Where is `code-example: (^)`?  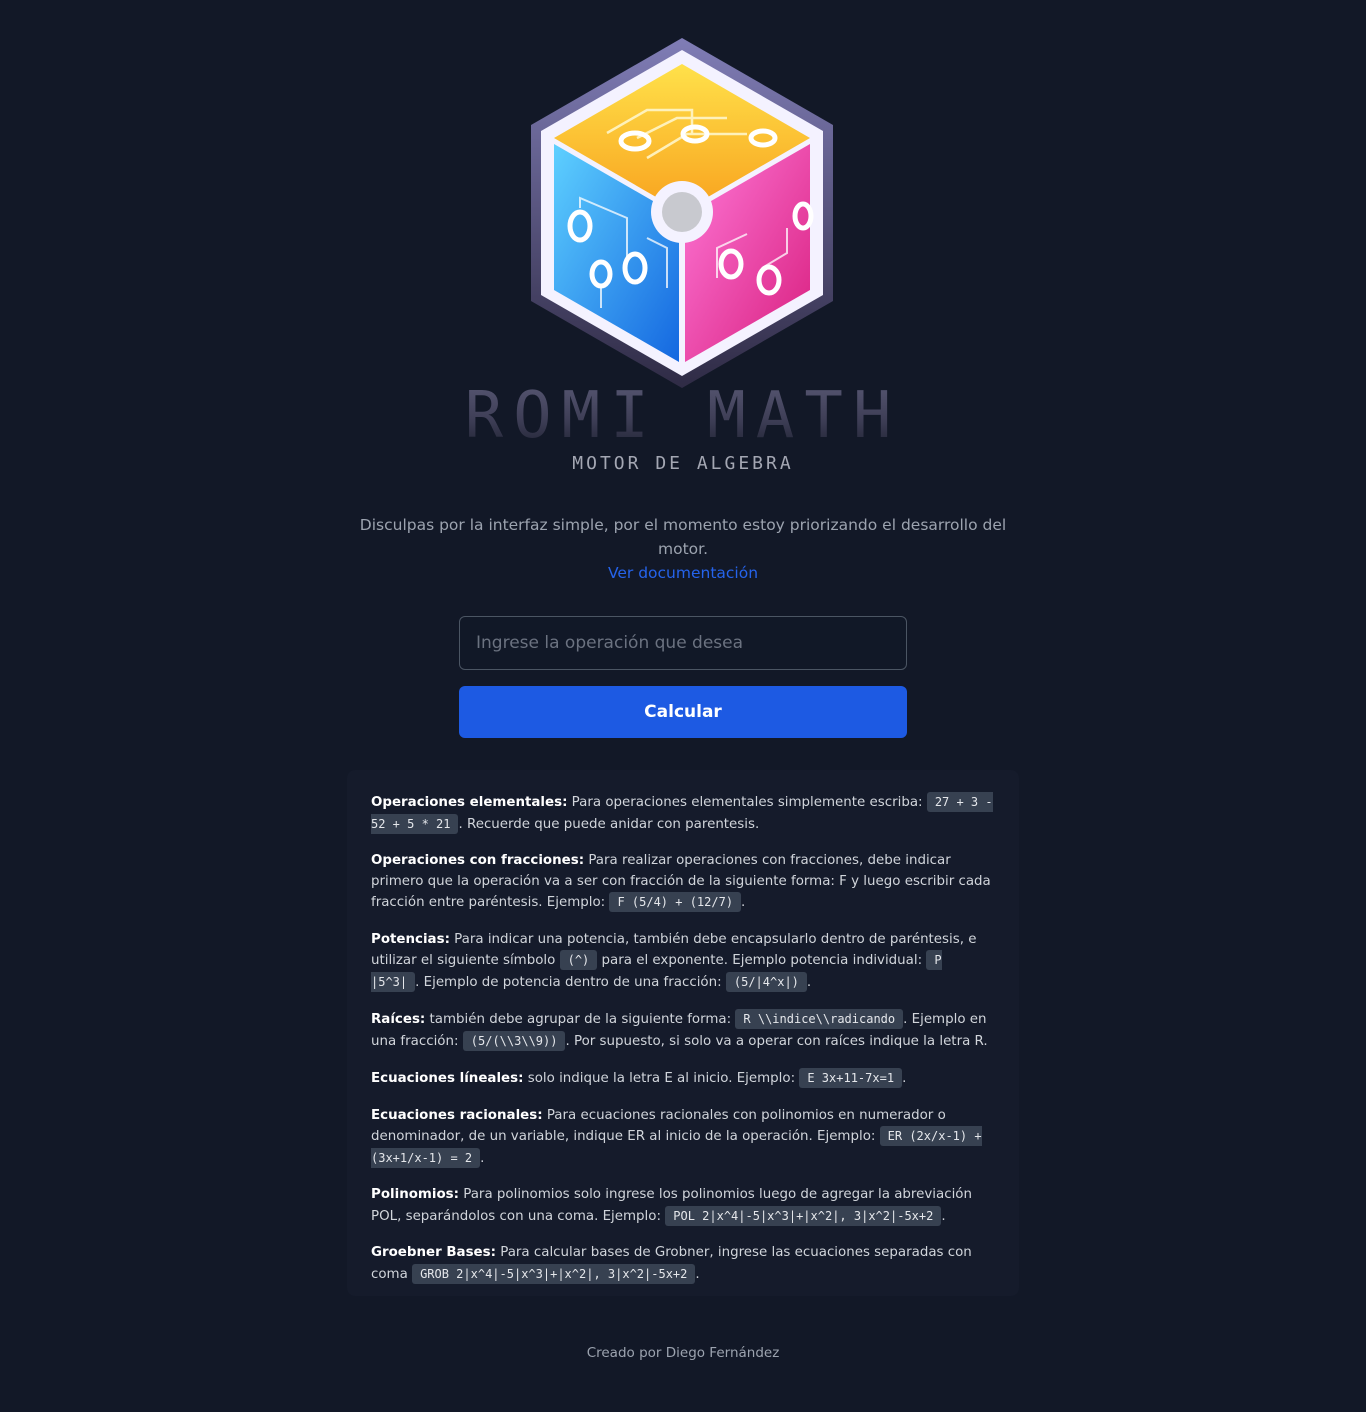 code-example: (^) is located at coordinates (578, 960).